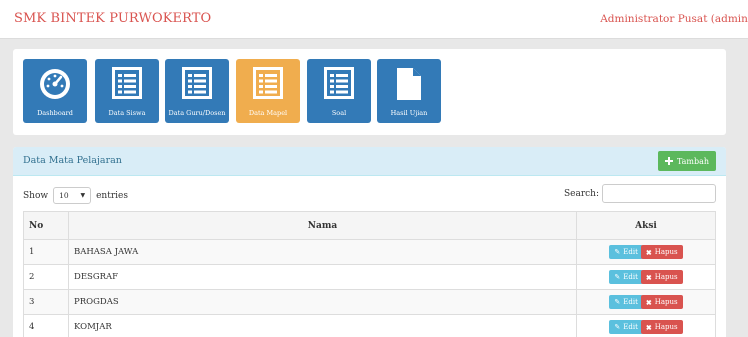  I want to click on row-nama: BAHASA JAWA, so click(323, 252).